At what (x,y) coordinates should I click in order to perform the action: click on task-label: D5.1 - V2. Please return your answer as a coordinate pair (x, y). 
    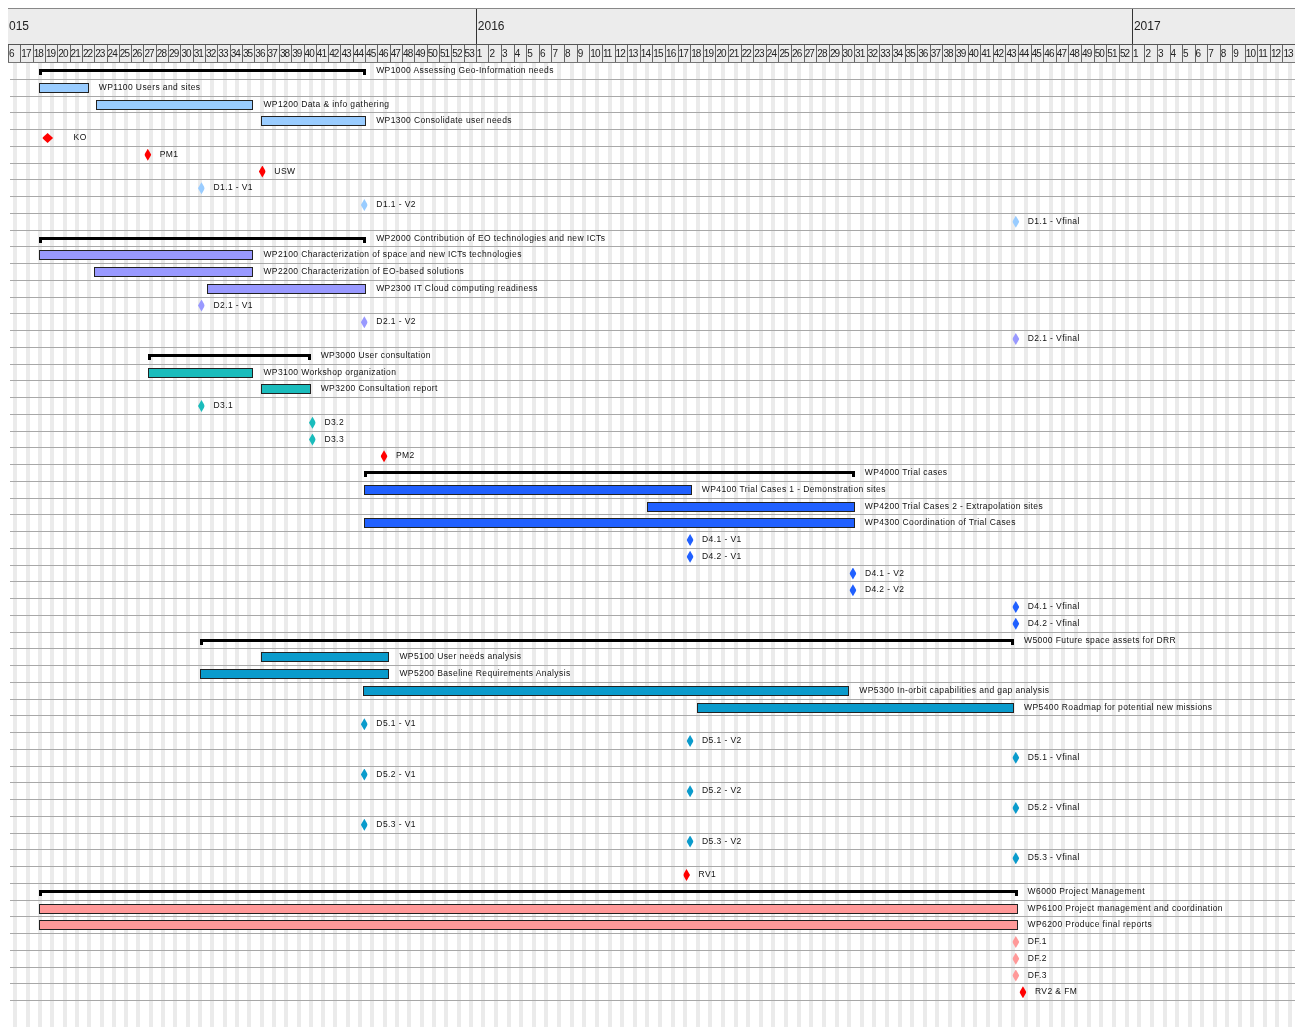
    Looking at the image, I should click on (722, 740).